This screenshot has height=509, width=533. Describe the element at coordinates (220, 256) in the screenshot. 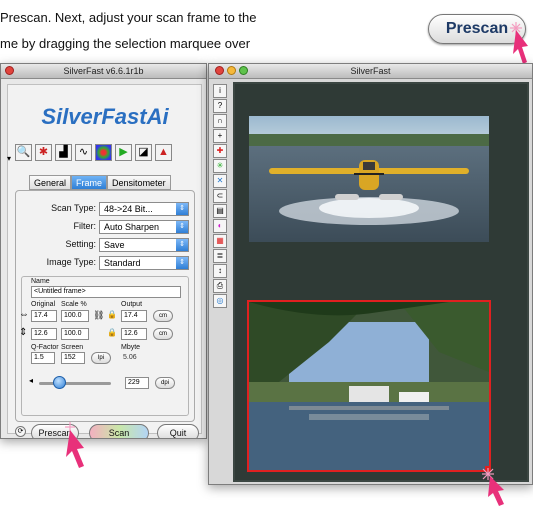

I see `frame-list-icon: ≣` at that location.